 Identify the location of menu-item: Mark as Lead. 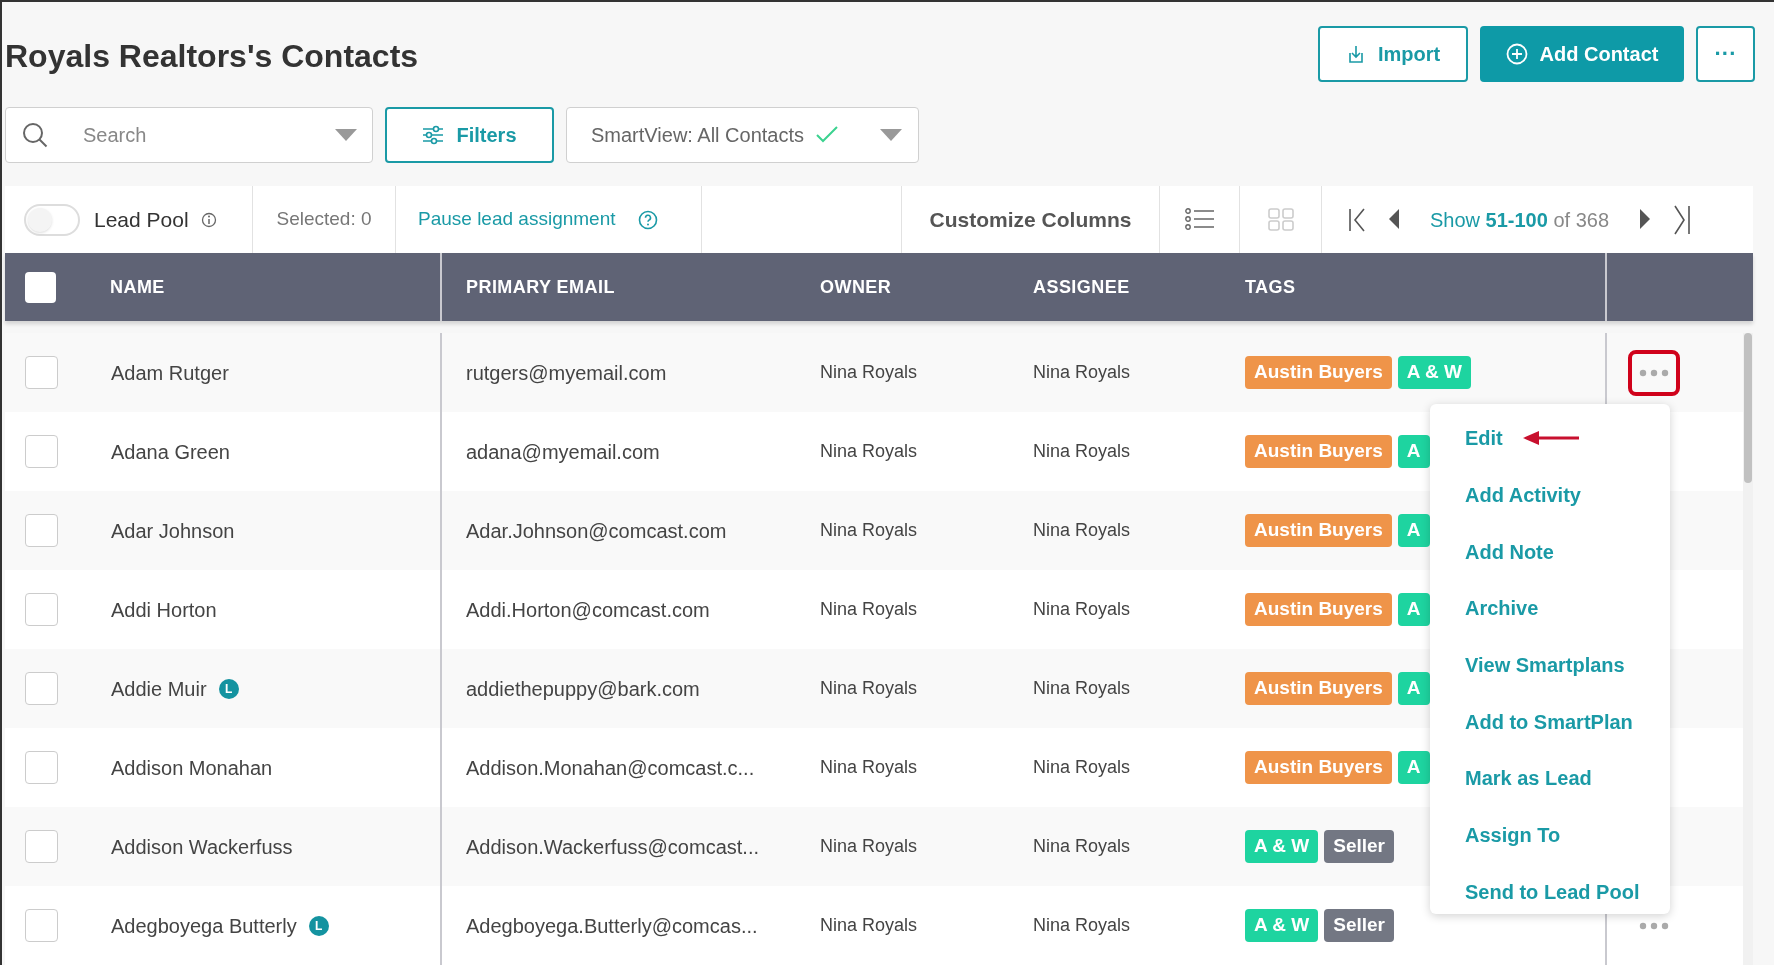
(1528, 778).